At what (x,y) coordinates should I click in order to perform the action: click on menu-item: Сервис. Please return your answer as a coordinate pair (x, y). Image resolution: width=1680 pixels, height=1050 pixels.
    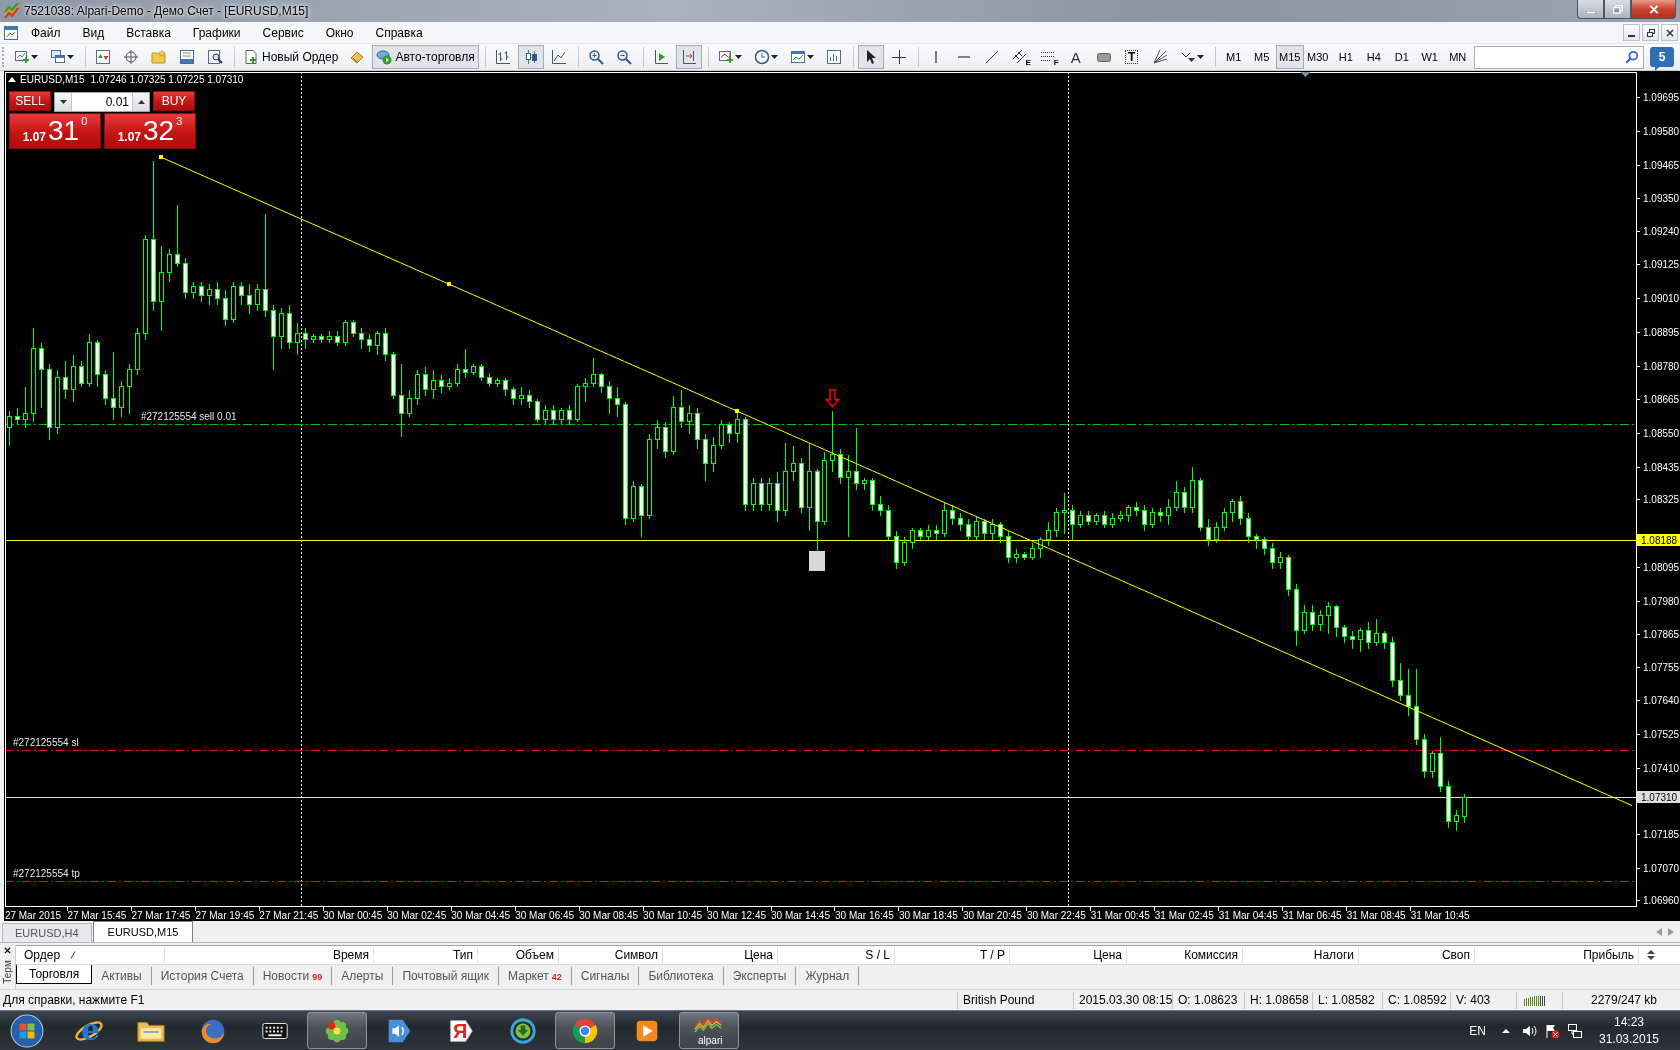
    Looking at the image, I should click on (283, 32).